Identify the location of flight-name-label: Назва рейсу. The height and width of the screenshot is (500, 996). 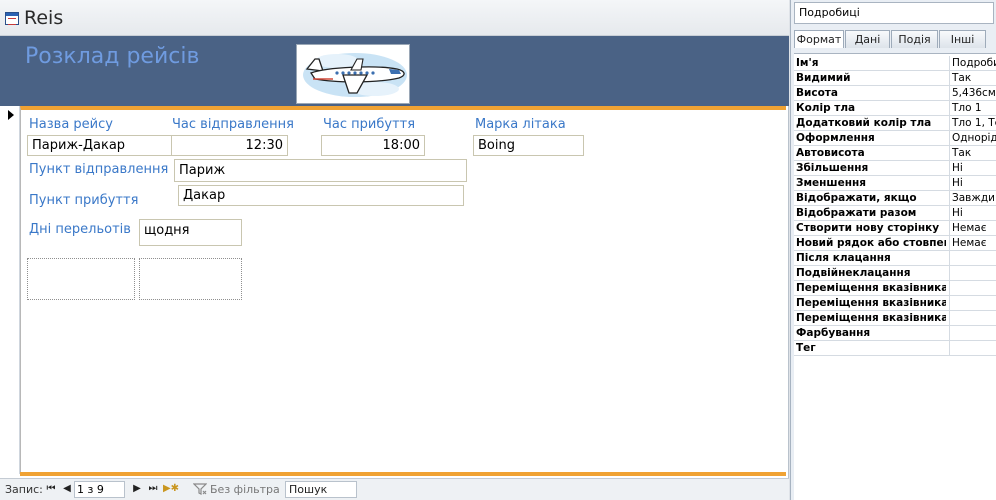
(71, 124).